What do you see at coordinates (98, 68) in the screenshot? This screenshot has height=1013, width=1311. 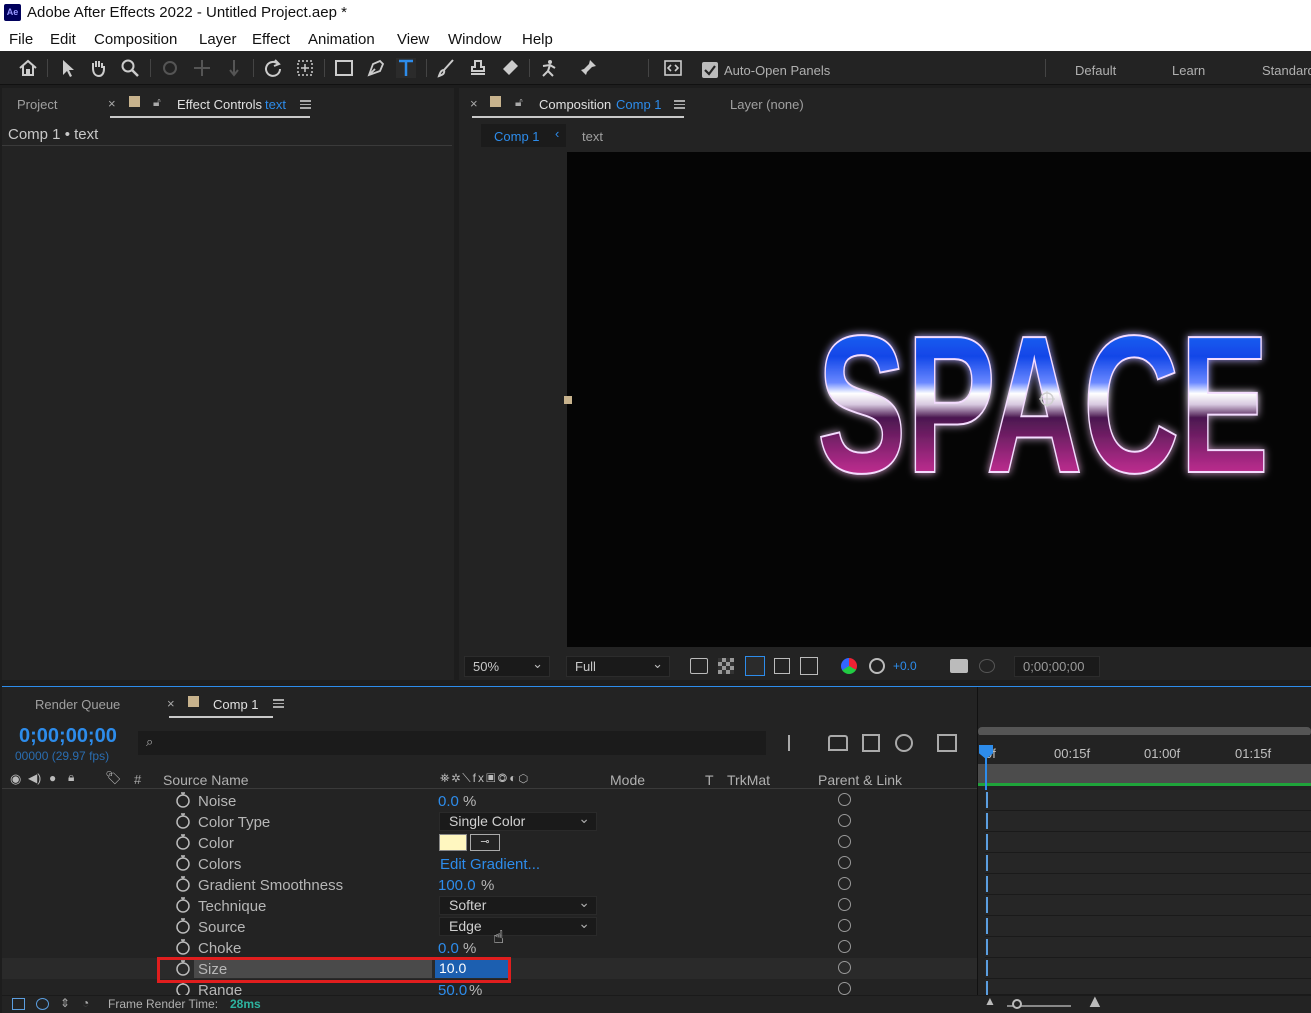 I see `hand-tool-icon` at bounding box center [98, 68].